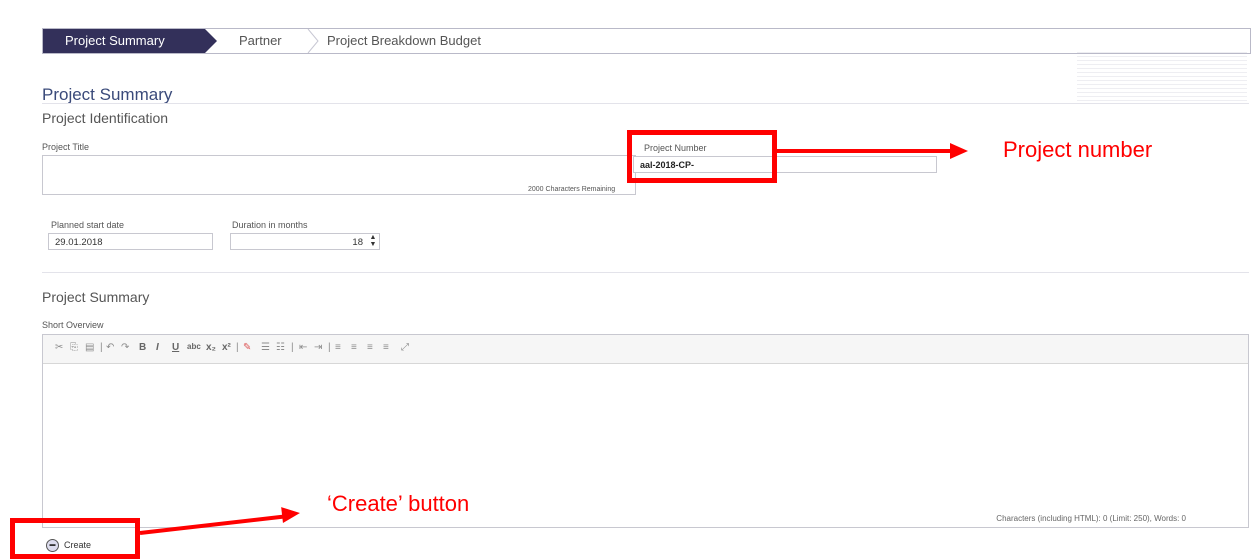  Describe the element at coordinates (96, 297) in the screenshot. I see `summary-heading: Project Summary` at that location.